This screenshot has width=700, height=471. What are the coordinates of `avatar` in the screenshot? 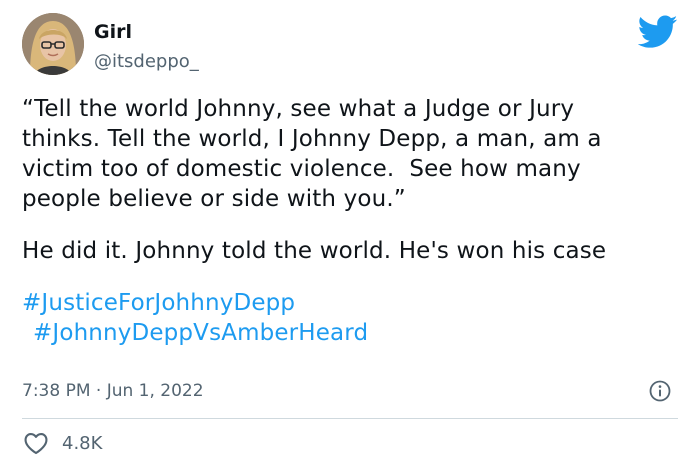 It's located at (53, 44).